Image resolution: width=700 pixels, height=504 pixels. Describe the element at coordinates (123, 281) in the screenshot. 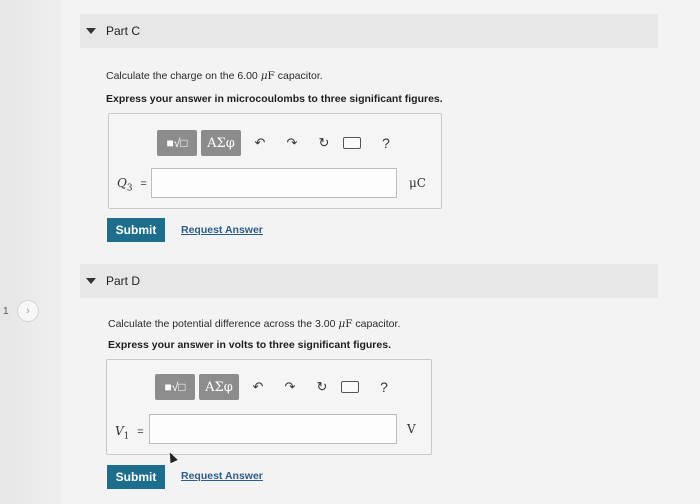

I see `part-d-title: Part D` at that location.